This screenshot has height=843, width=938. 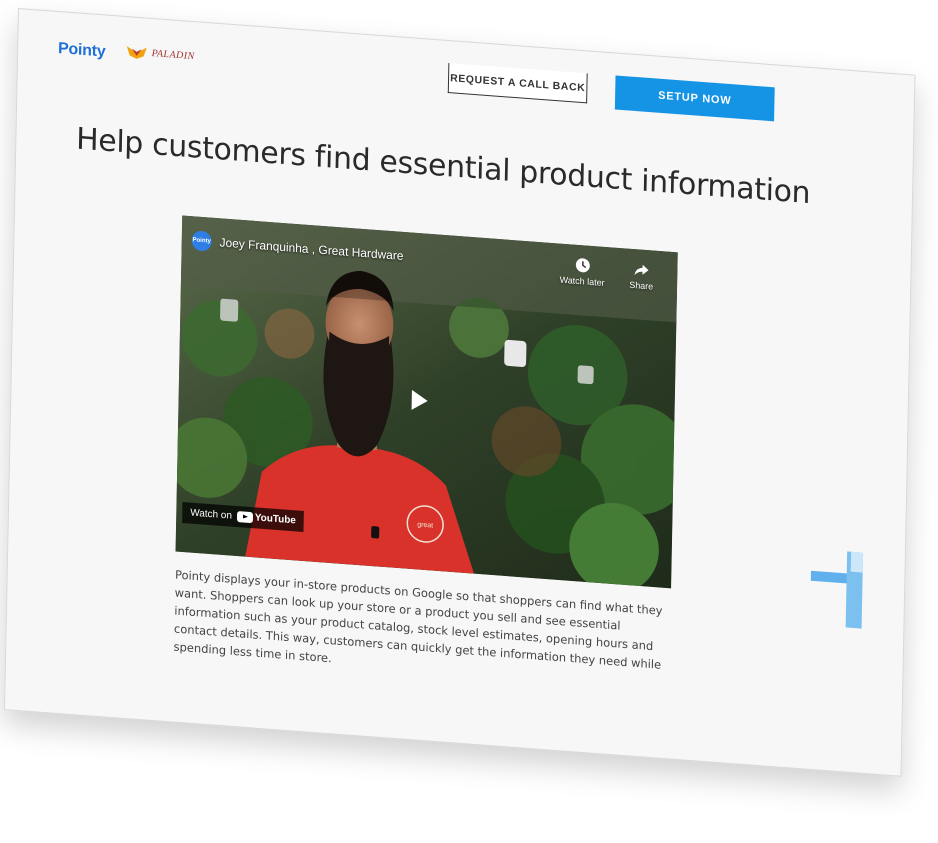 I want to click on watch-later-button: Watch later, so click(x=583, y=272).